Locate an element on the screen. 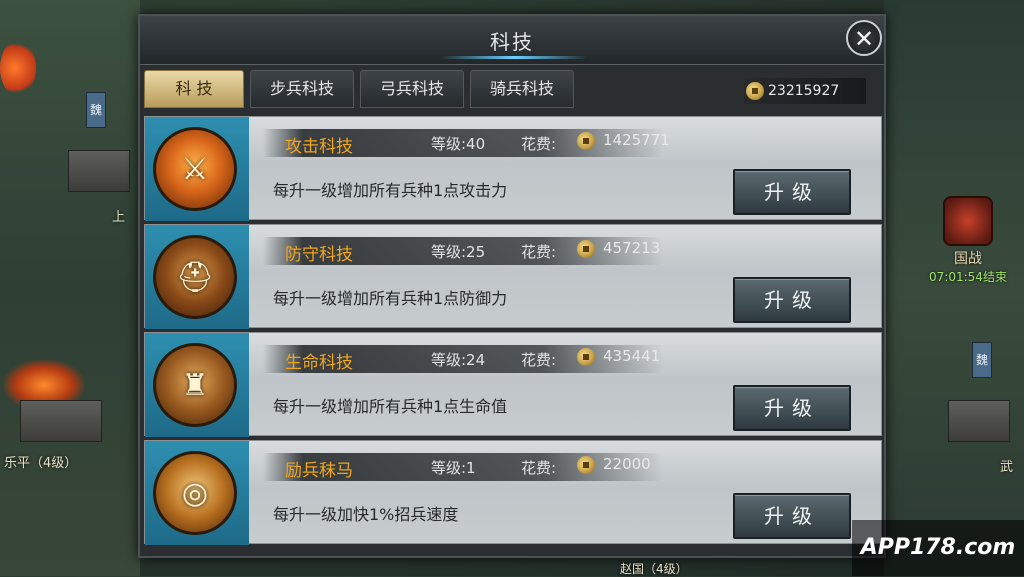 The width and height of the screenshot is (1024, 577). national-war-label: 国战 is located at coordinates (968, 259).